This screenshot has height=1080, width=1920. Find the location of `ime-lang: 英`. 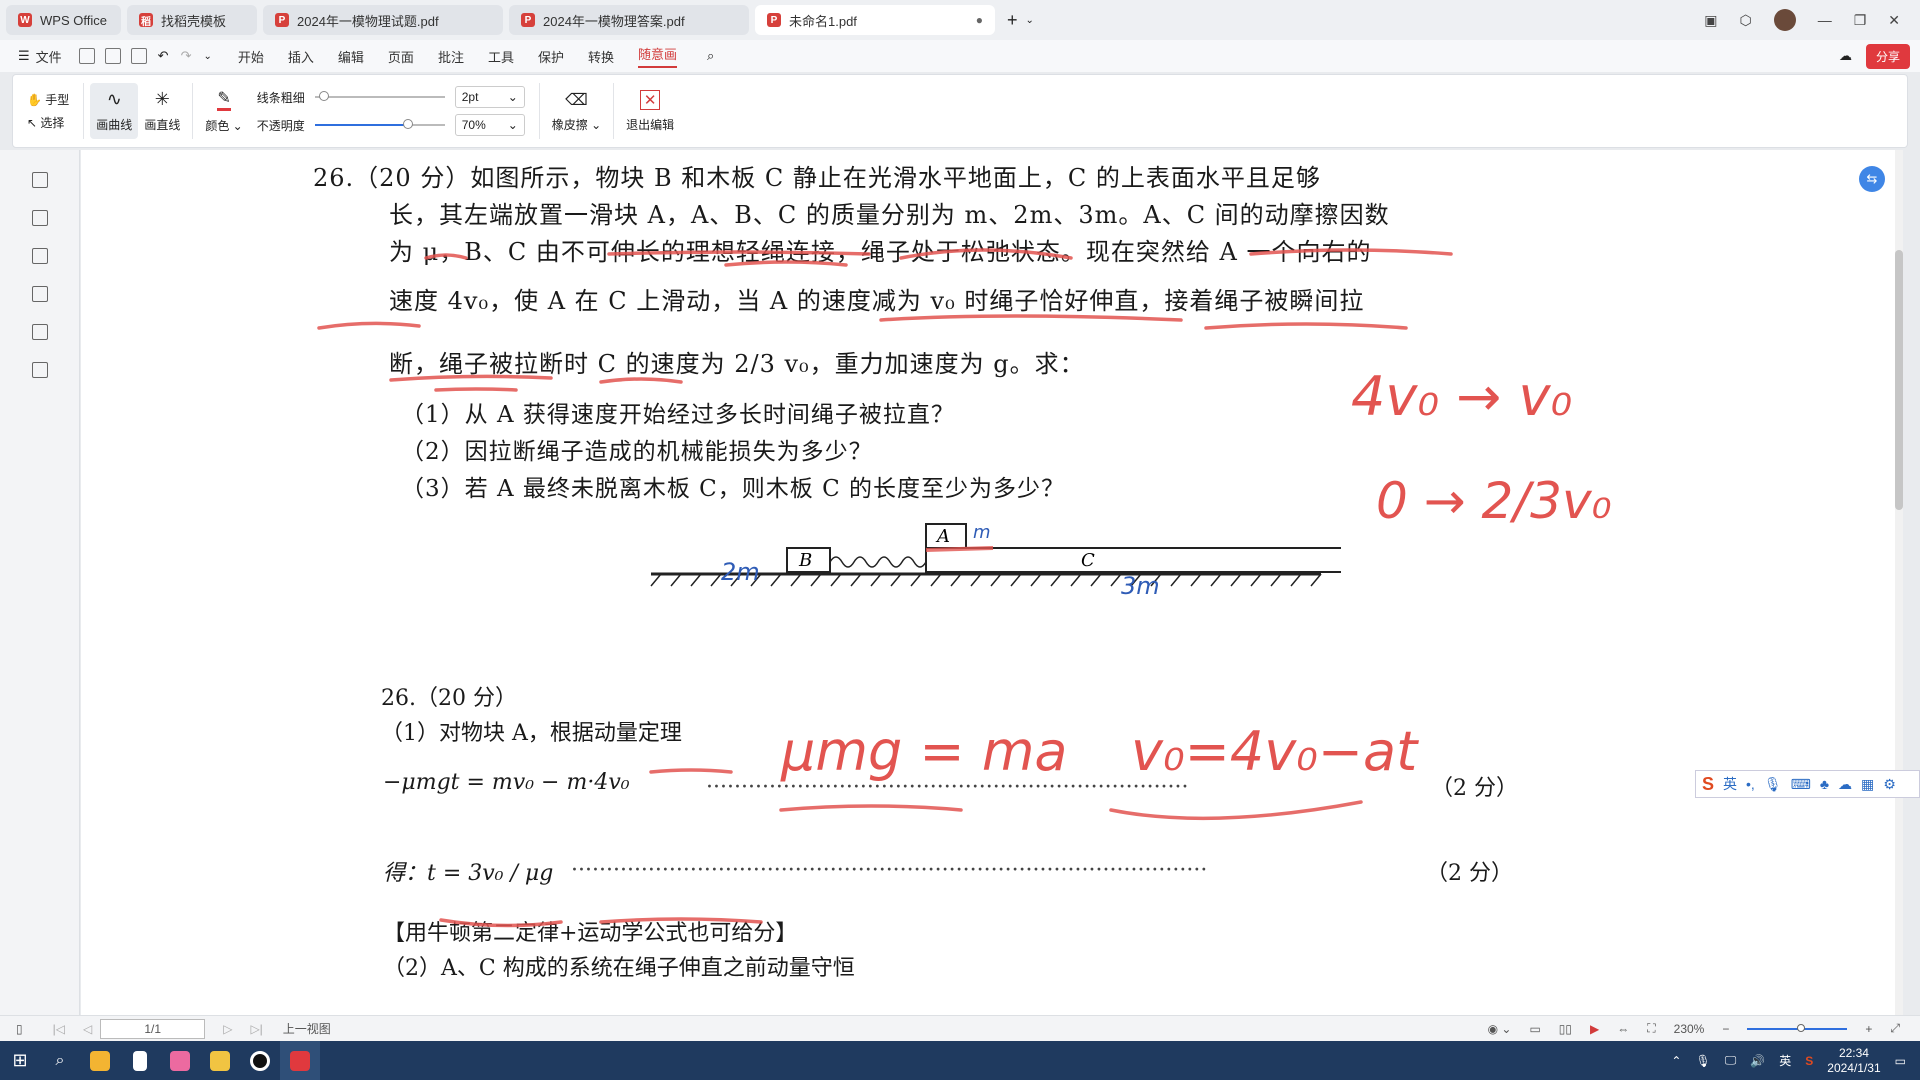

ime-lang: 英 is located at coordinates (1730, 784).